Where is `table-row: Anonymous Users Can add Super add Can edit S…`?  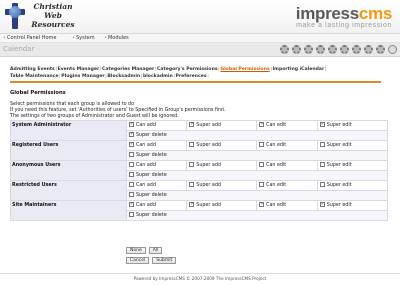 table-row: Anonymous Users Can add Super add Can edit S… is located at coordinates (199, 170).